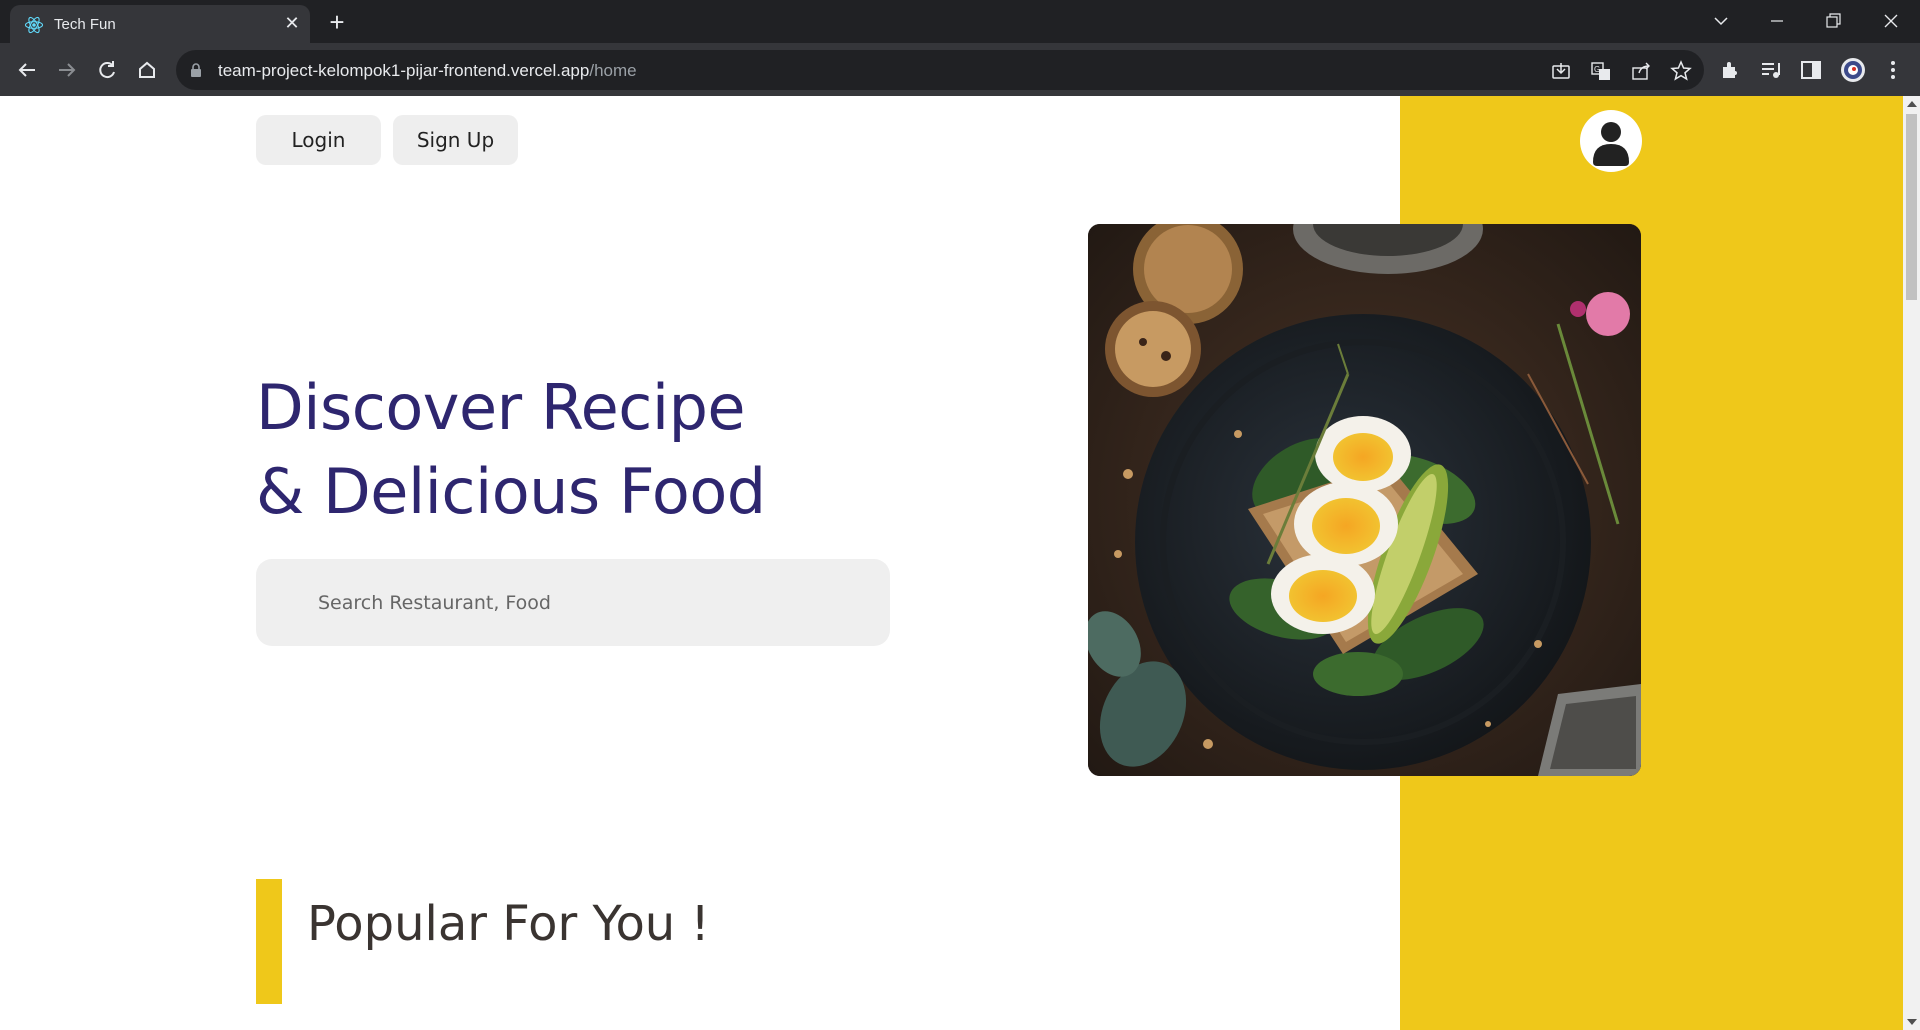  I want to click on lock-icon, so click(196, 70).